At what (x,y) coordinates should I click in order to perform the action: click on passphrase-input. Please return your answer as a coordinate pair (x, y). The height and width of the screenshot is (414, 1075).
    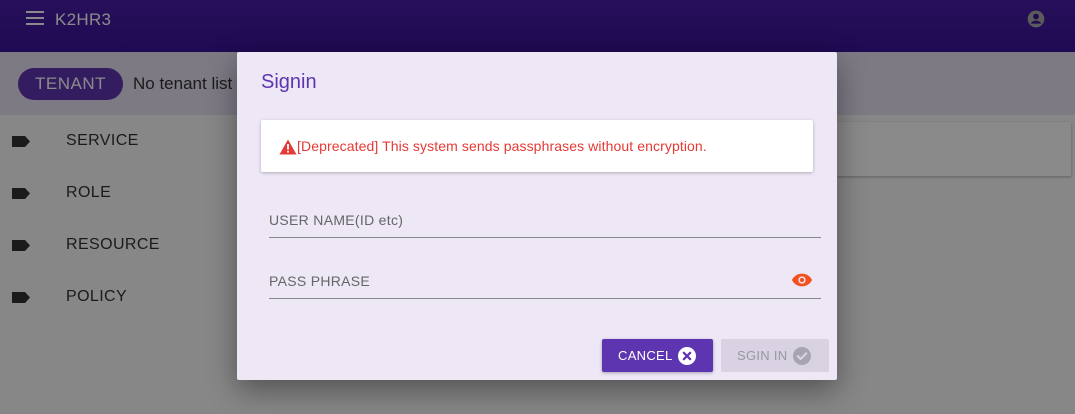
    Looking at the image, I should click on (545, 280).